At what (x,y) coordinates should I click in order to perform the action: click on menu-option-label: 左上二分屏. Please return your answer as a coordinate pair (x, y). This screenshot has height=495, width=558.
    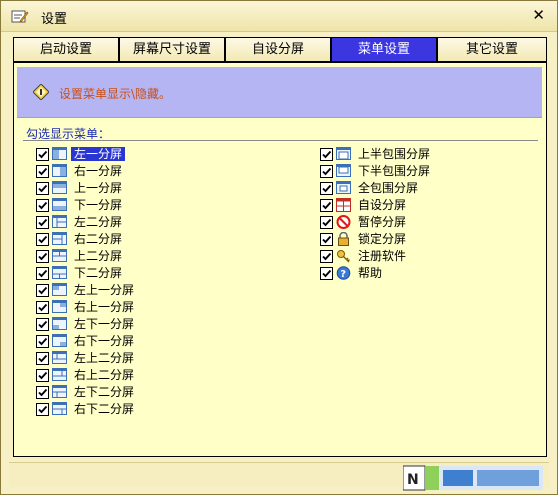
    Looking at the image, I should click on (104, 358).